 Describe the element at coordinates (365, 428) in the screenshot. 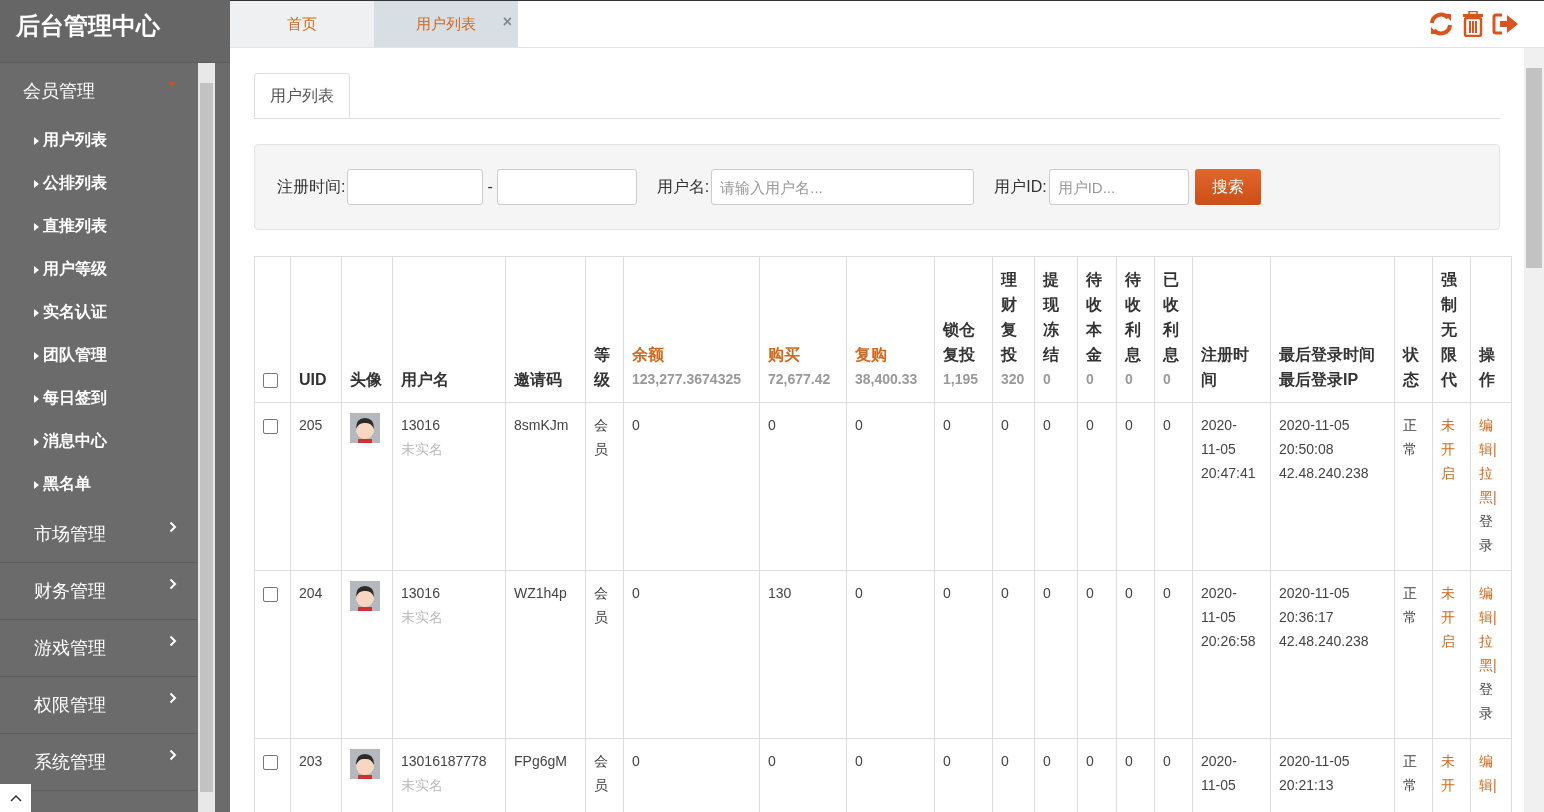

I see `avatar-icon` at that location.